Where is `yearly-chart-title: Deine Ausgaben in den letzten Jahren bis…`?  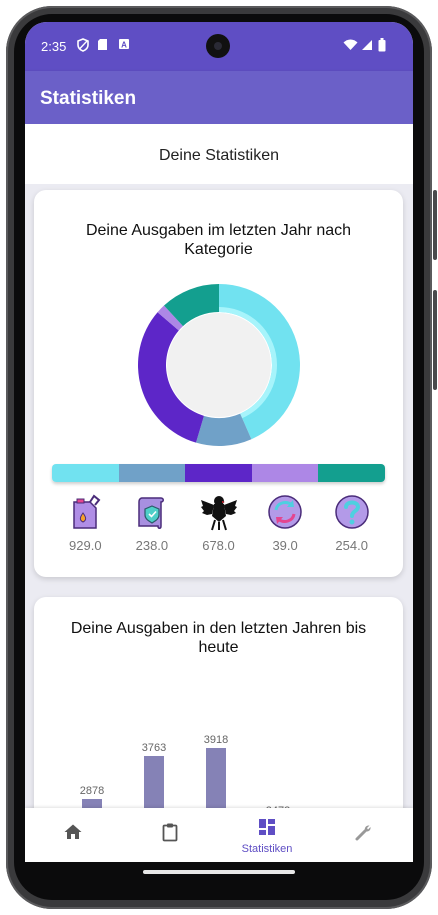
yearly-chart-title: Deine Ausgaben in den letzten Jahren bis… is located at coordinates (218, 638).